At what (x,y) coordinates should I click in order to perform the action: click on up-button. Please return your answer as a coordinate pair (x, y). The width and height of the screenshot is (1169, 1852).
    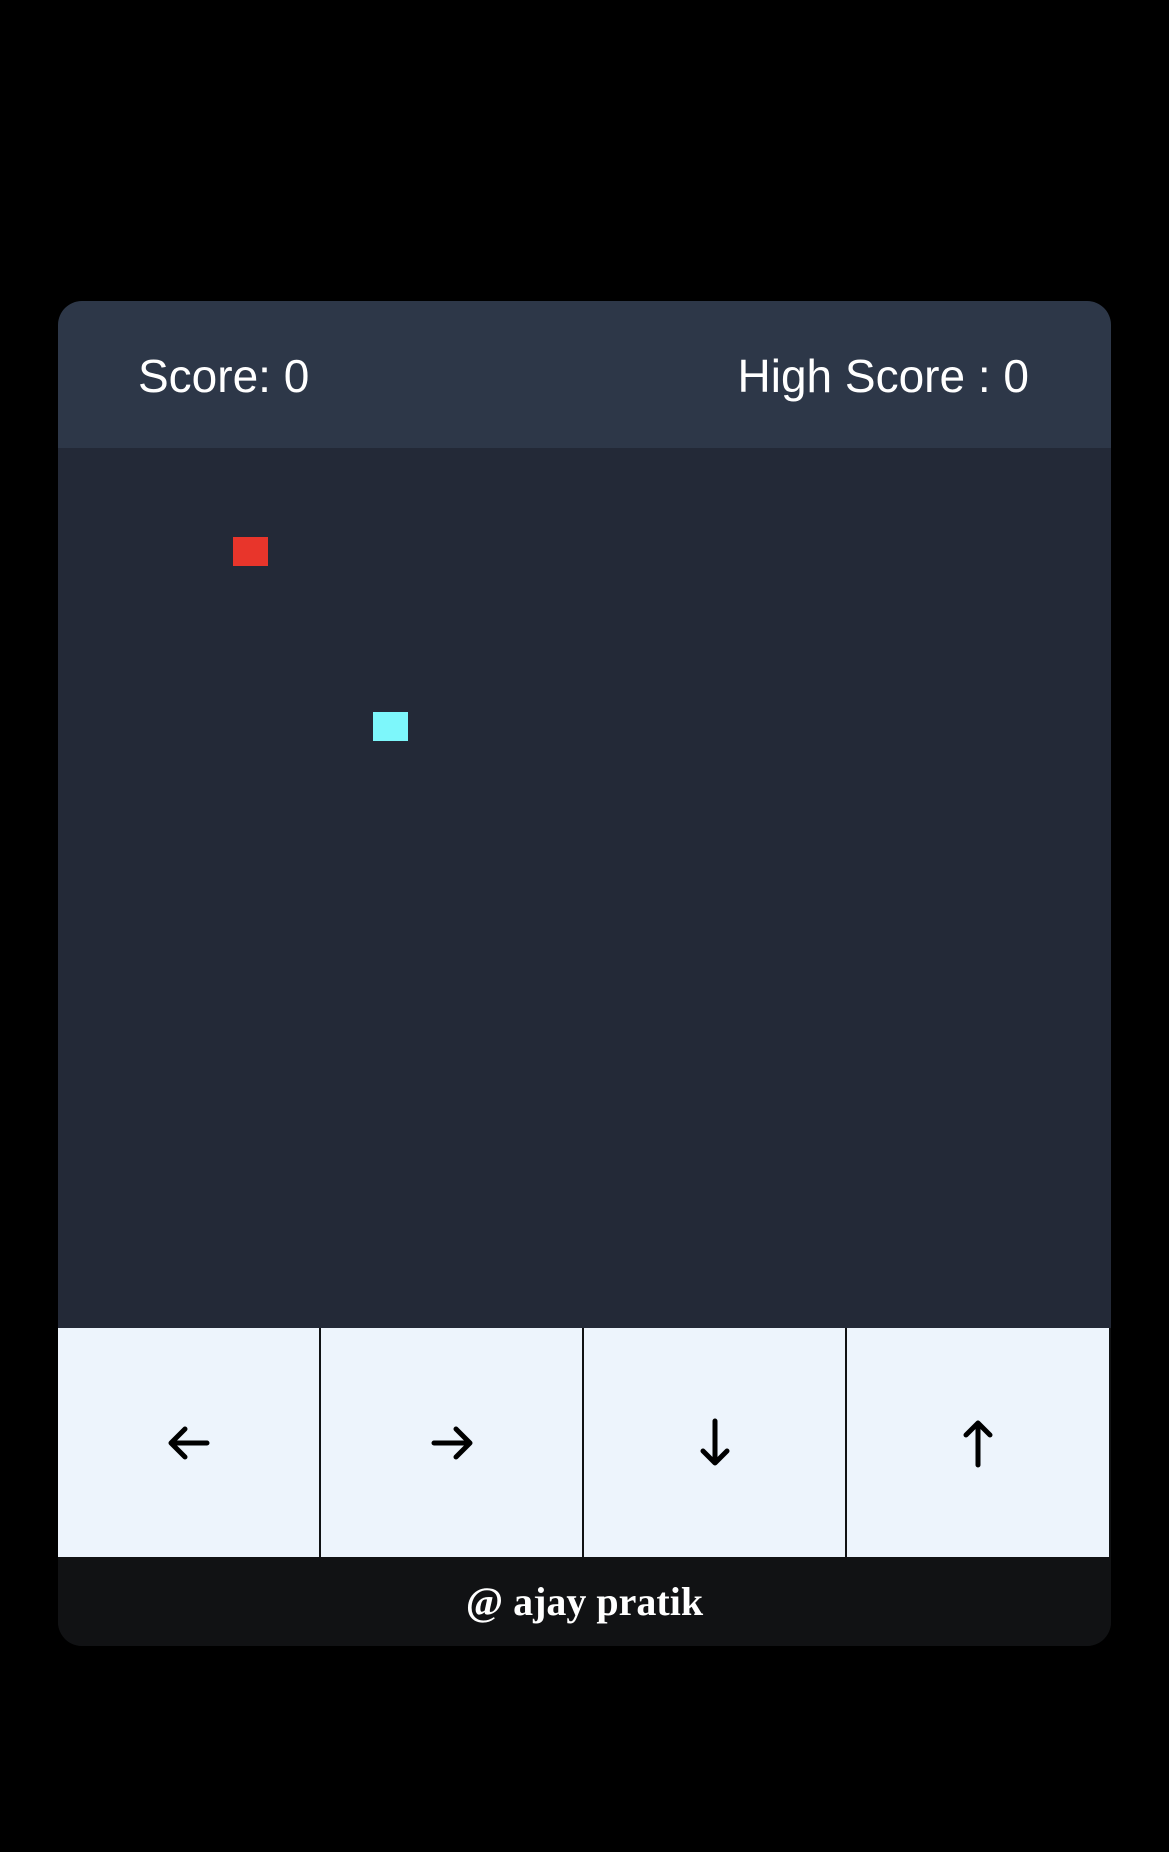
    Looking at the image, I should click on (978, 1442).